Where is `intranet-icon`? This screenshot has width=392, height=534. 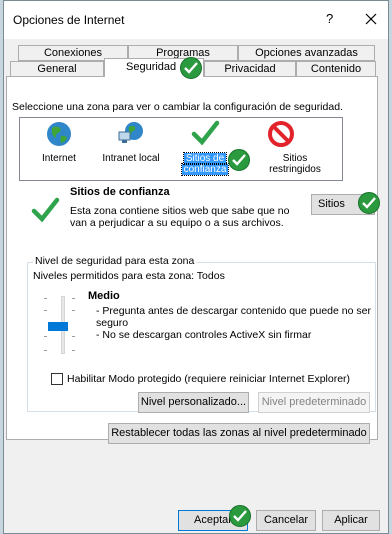
intranet-icon is located at coordinates (130, 132).